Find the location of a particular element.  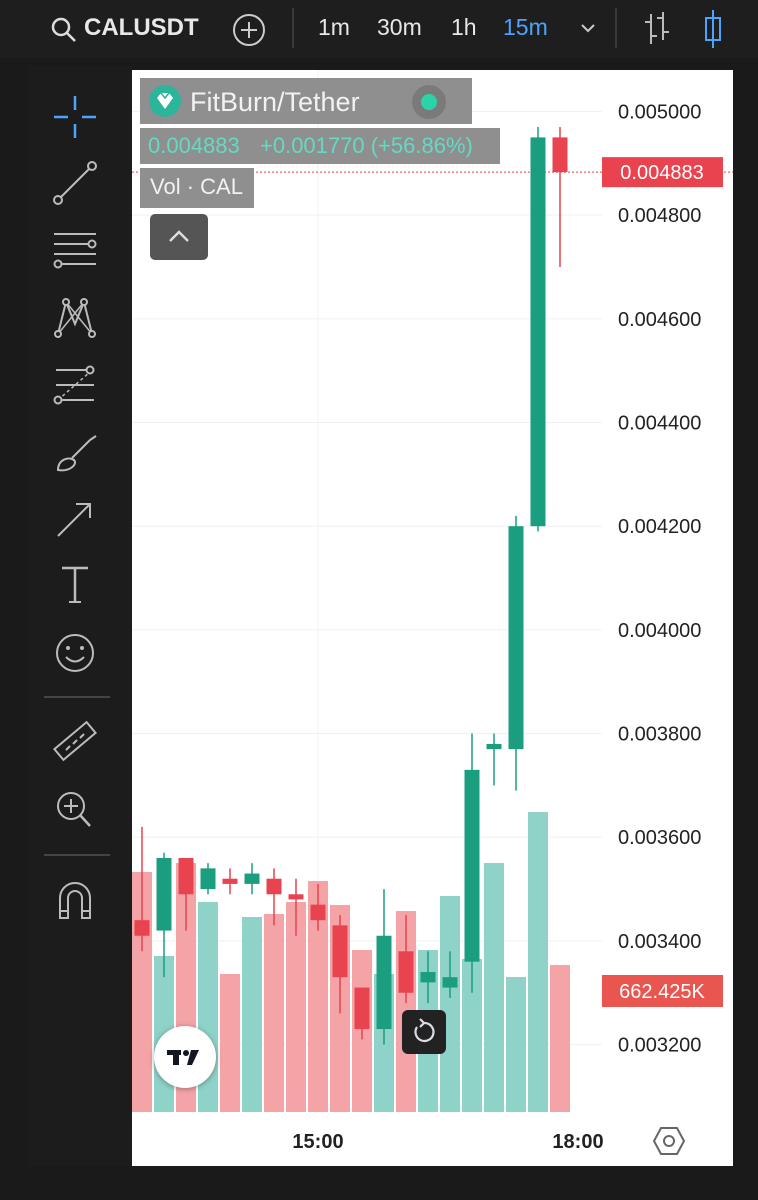

price-tick-label: 0.003800 is located at coordinates (659, 735).